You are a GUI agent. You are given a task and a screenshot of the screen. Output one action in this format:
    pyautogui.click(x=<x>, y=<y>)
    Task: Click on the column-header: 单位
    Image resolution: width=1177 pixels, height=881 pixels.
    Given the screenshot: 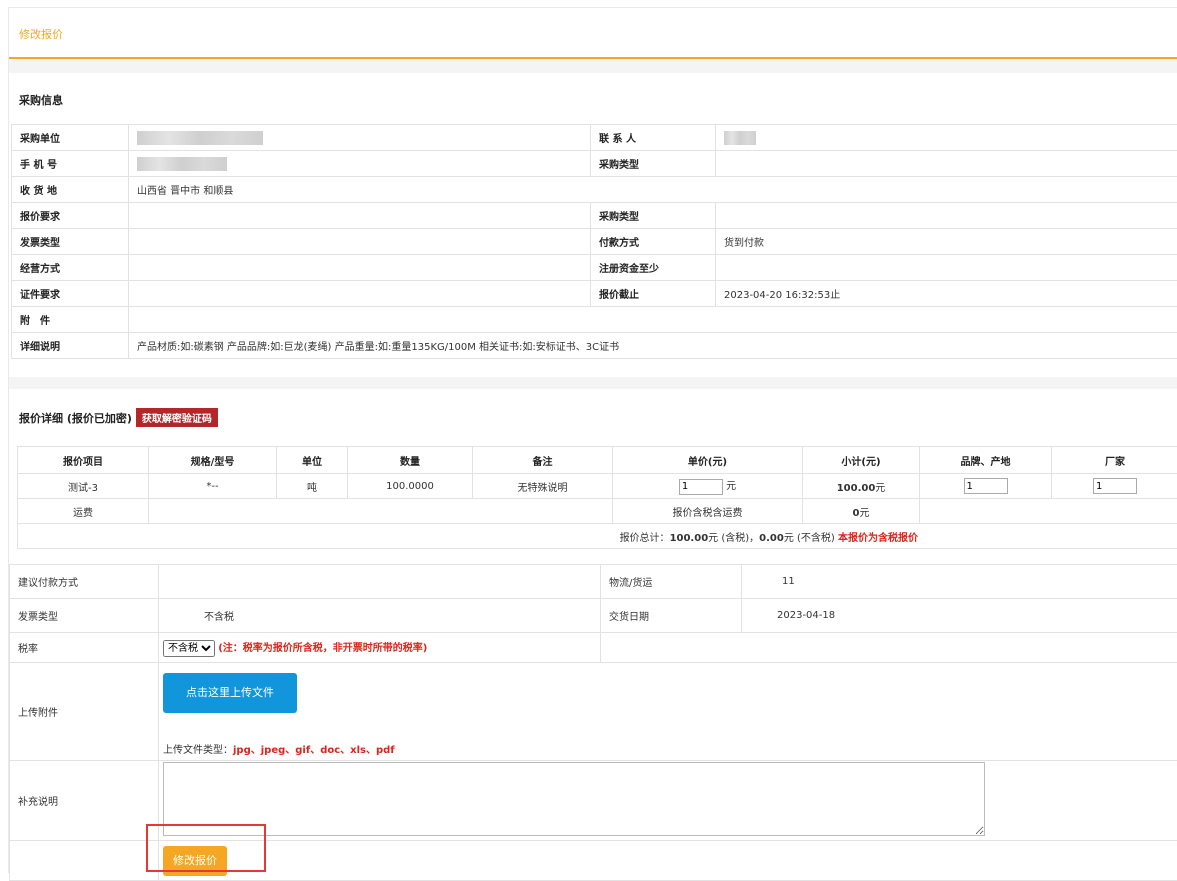 What is the action you would take?
    pyautogui.click(x=312, y=460)
    